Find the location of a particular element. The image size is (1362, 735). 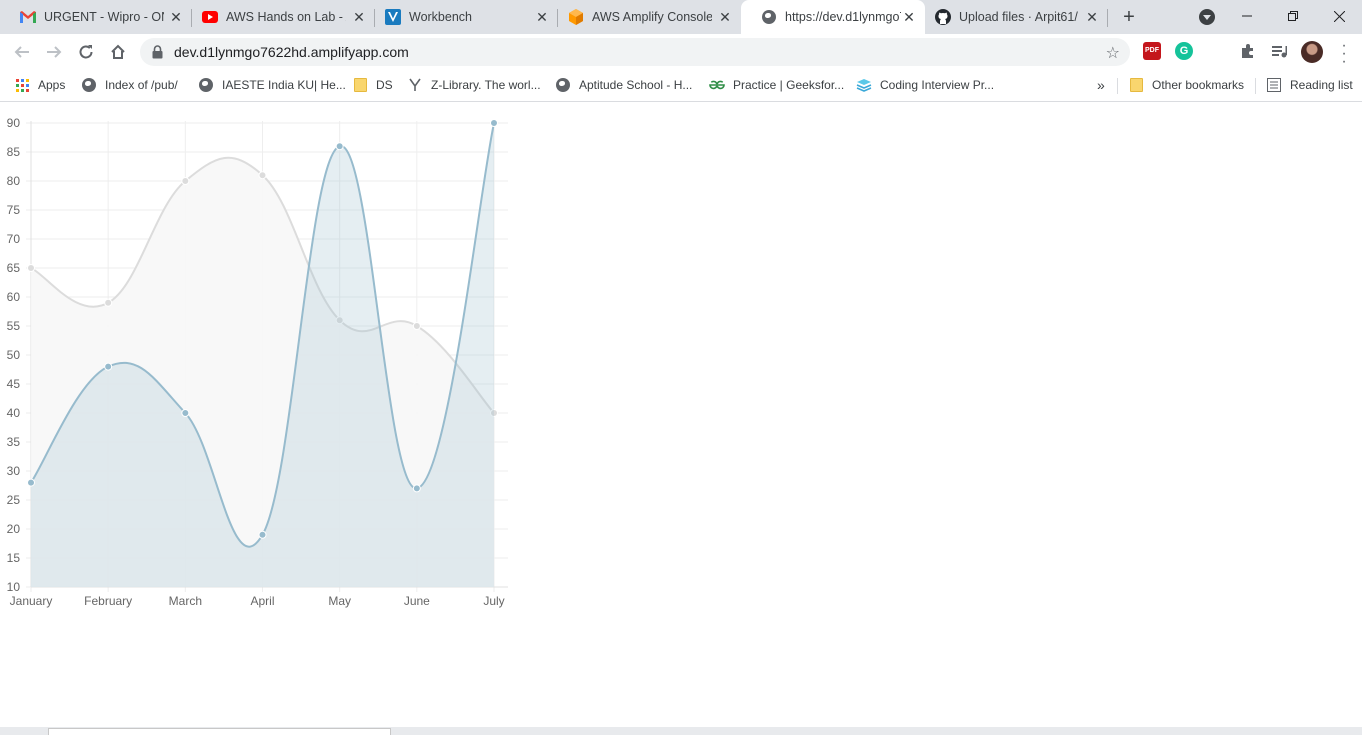

grammarly-extension-icon: G is located at coordinates (1184, 51).